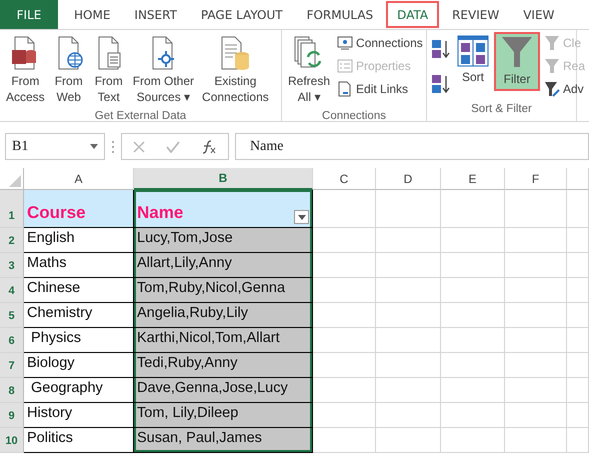  What do you see at coordinates (408, 179) in the screenshot?
I see `column-header: D` at bounding box center [408, 179].